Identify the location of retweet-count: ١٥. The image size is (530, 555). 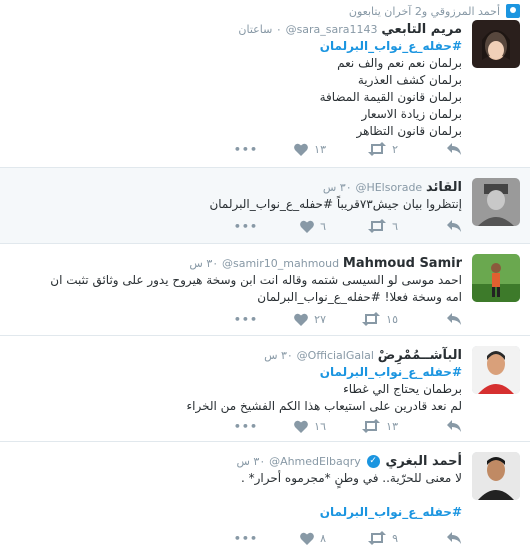
(392, 319).